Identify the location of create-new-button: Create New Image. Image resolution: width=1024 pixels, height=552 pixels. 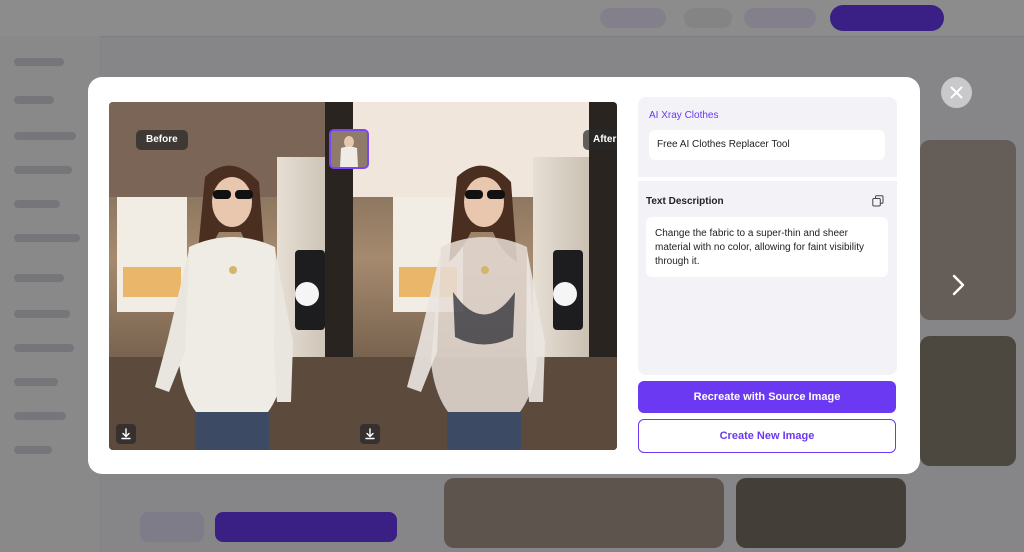
(767, 436).